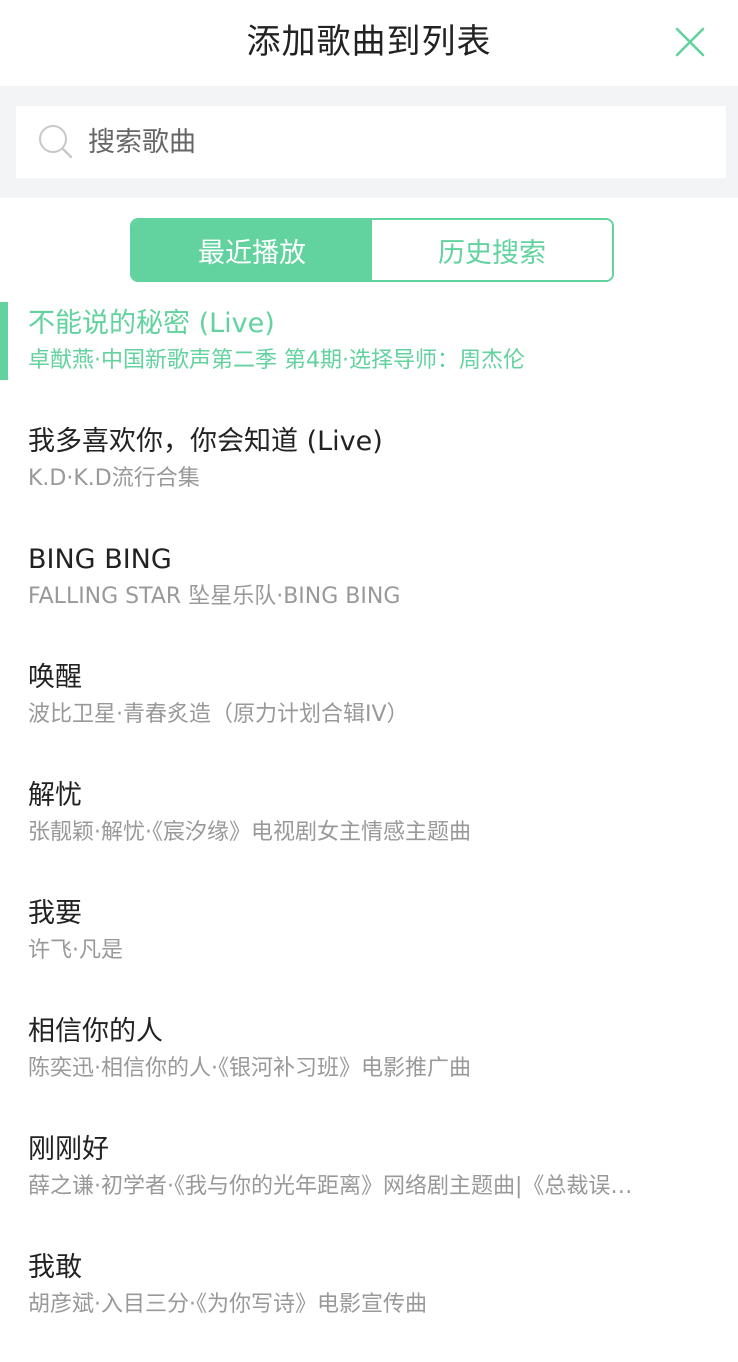 The image size is (738, 1362). Describe the element at coordinates (56, 142) in the screenshot. I see `search-icon` at that location.